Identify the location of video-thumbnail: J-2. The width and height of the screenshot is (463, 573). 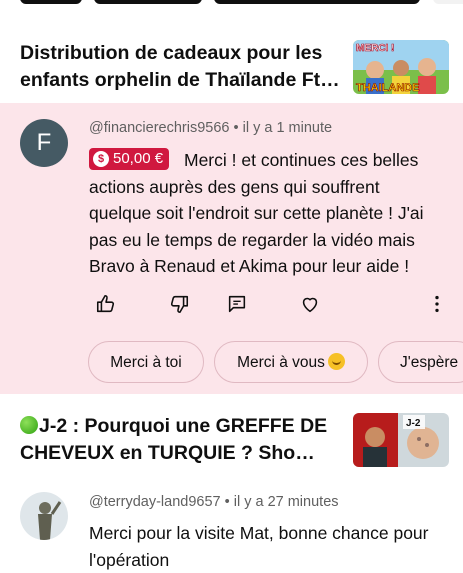
(401, 440).